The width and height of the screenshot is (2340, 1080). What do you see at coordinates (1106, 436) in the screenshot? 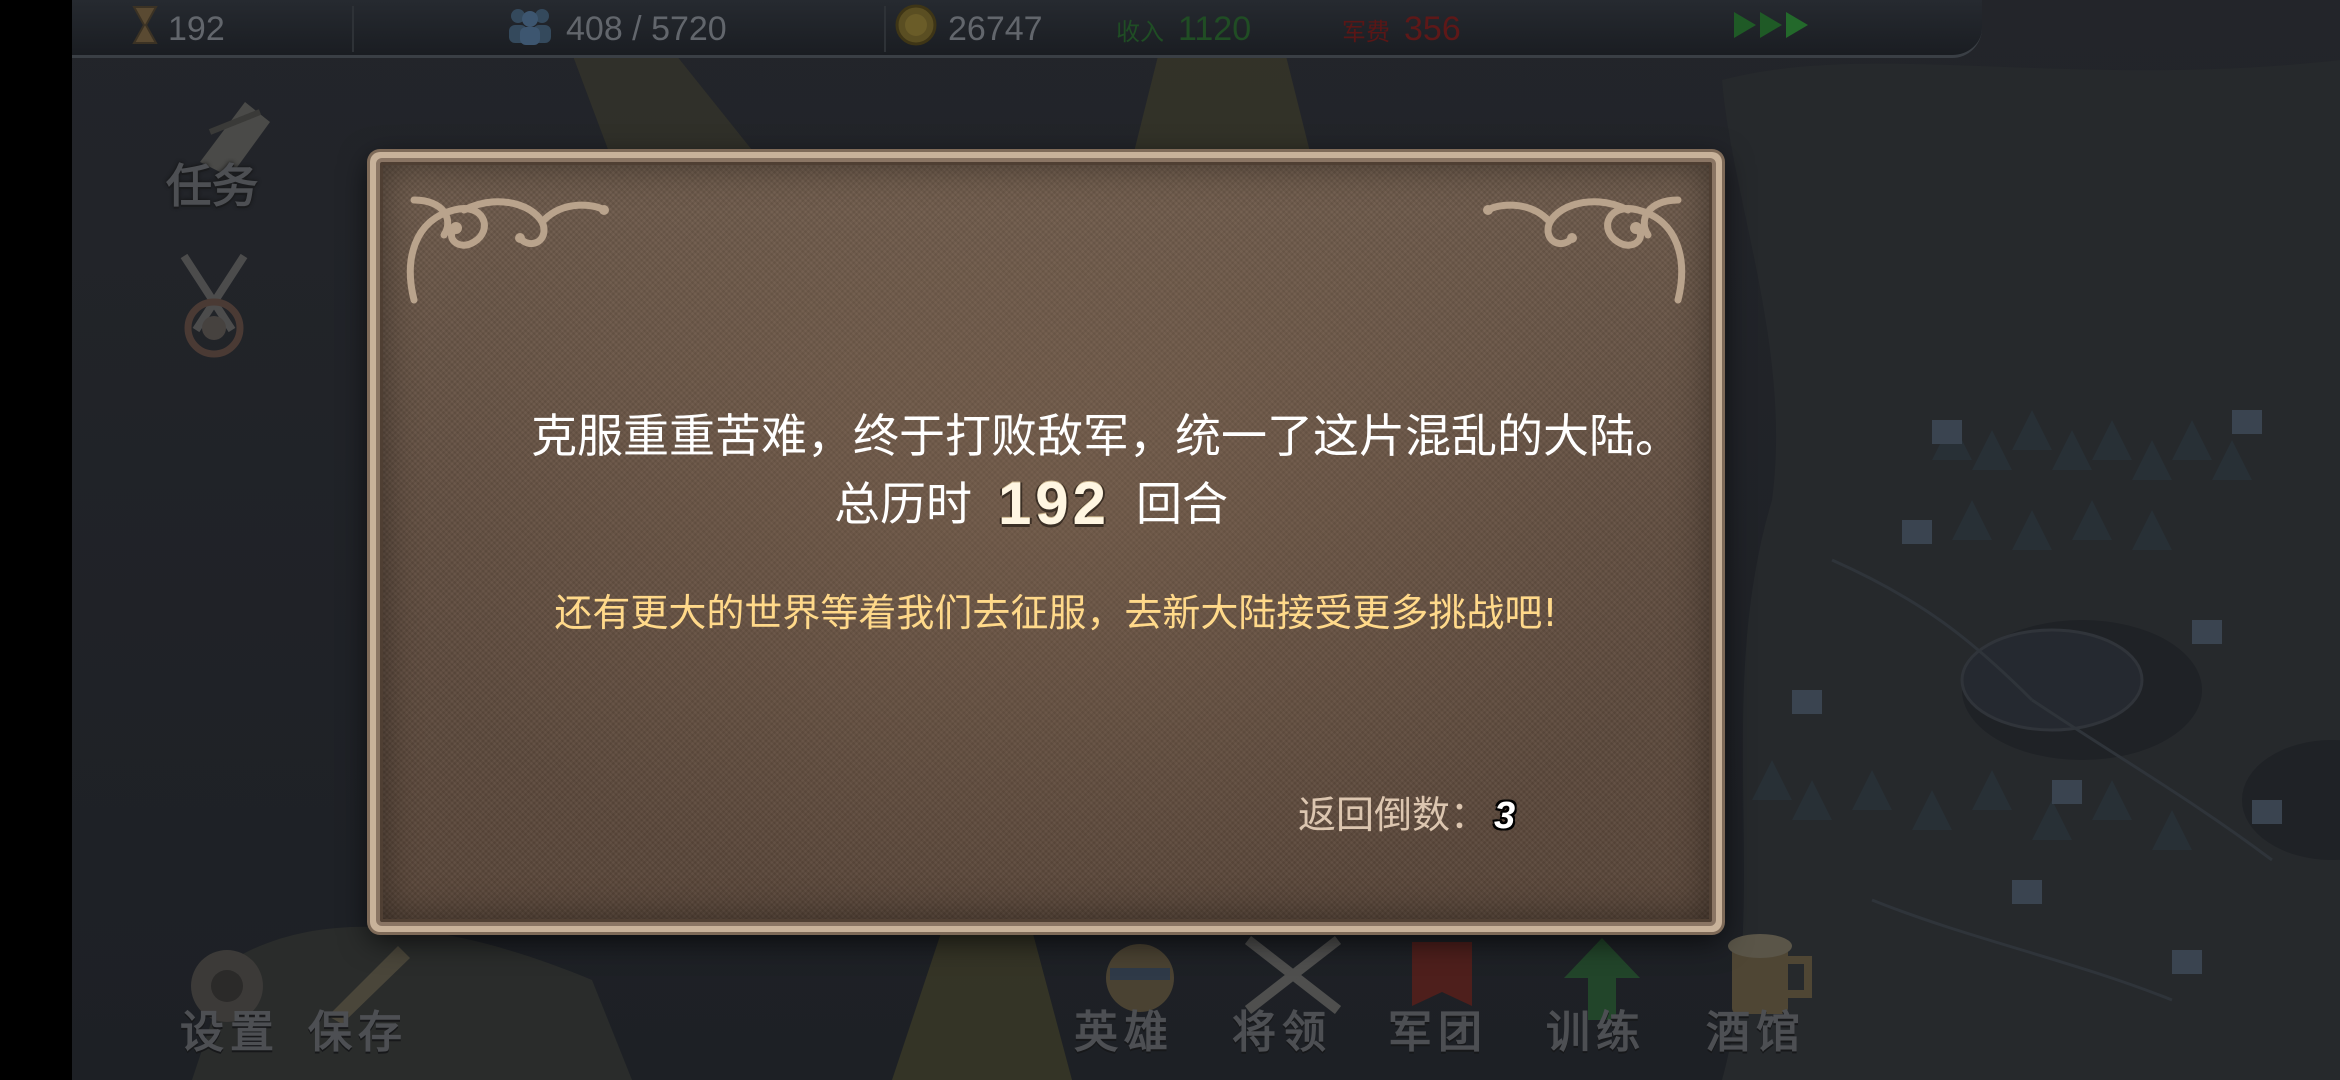
I see `victory-message: 克服重重苦难，终于打败敌军，统一了这片混乱的大陆。` at bounding box center [1106, 436].